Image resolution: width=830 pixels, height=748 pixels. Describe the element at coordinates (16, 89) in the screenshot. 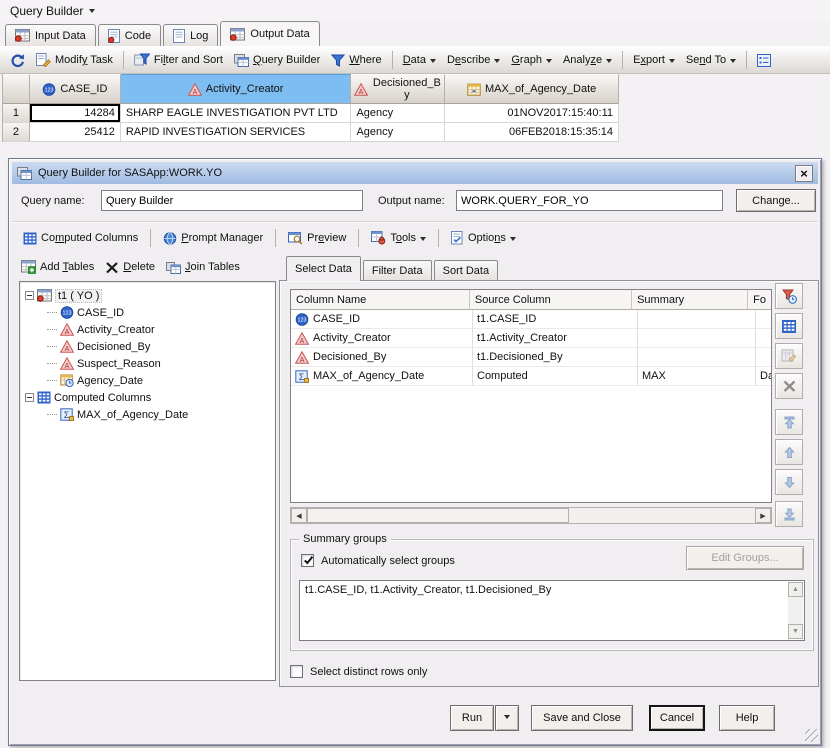

I see `grid-corner-cell` at that location.